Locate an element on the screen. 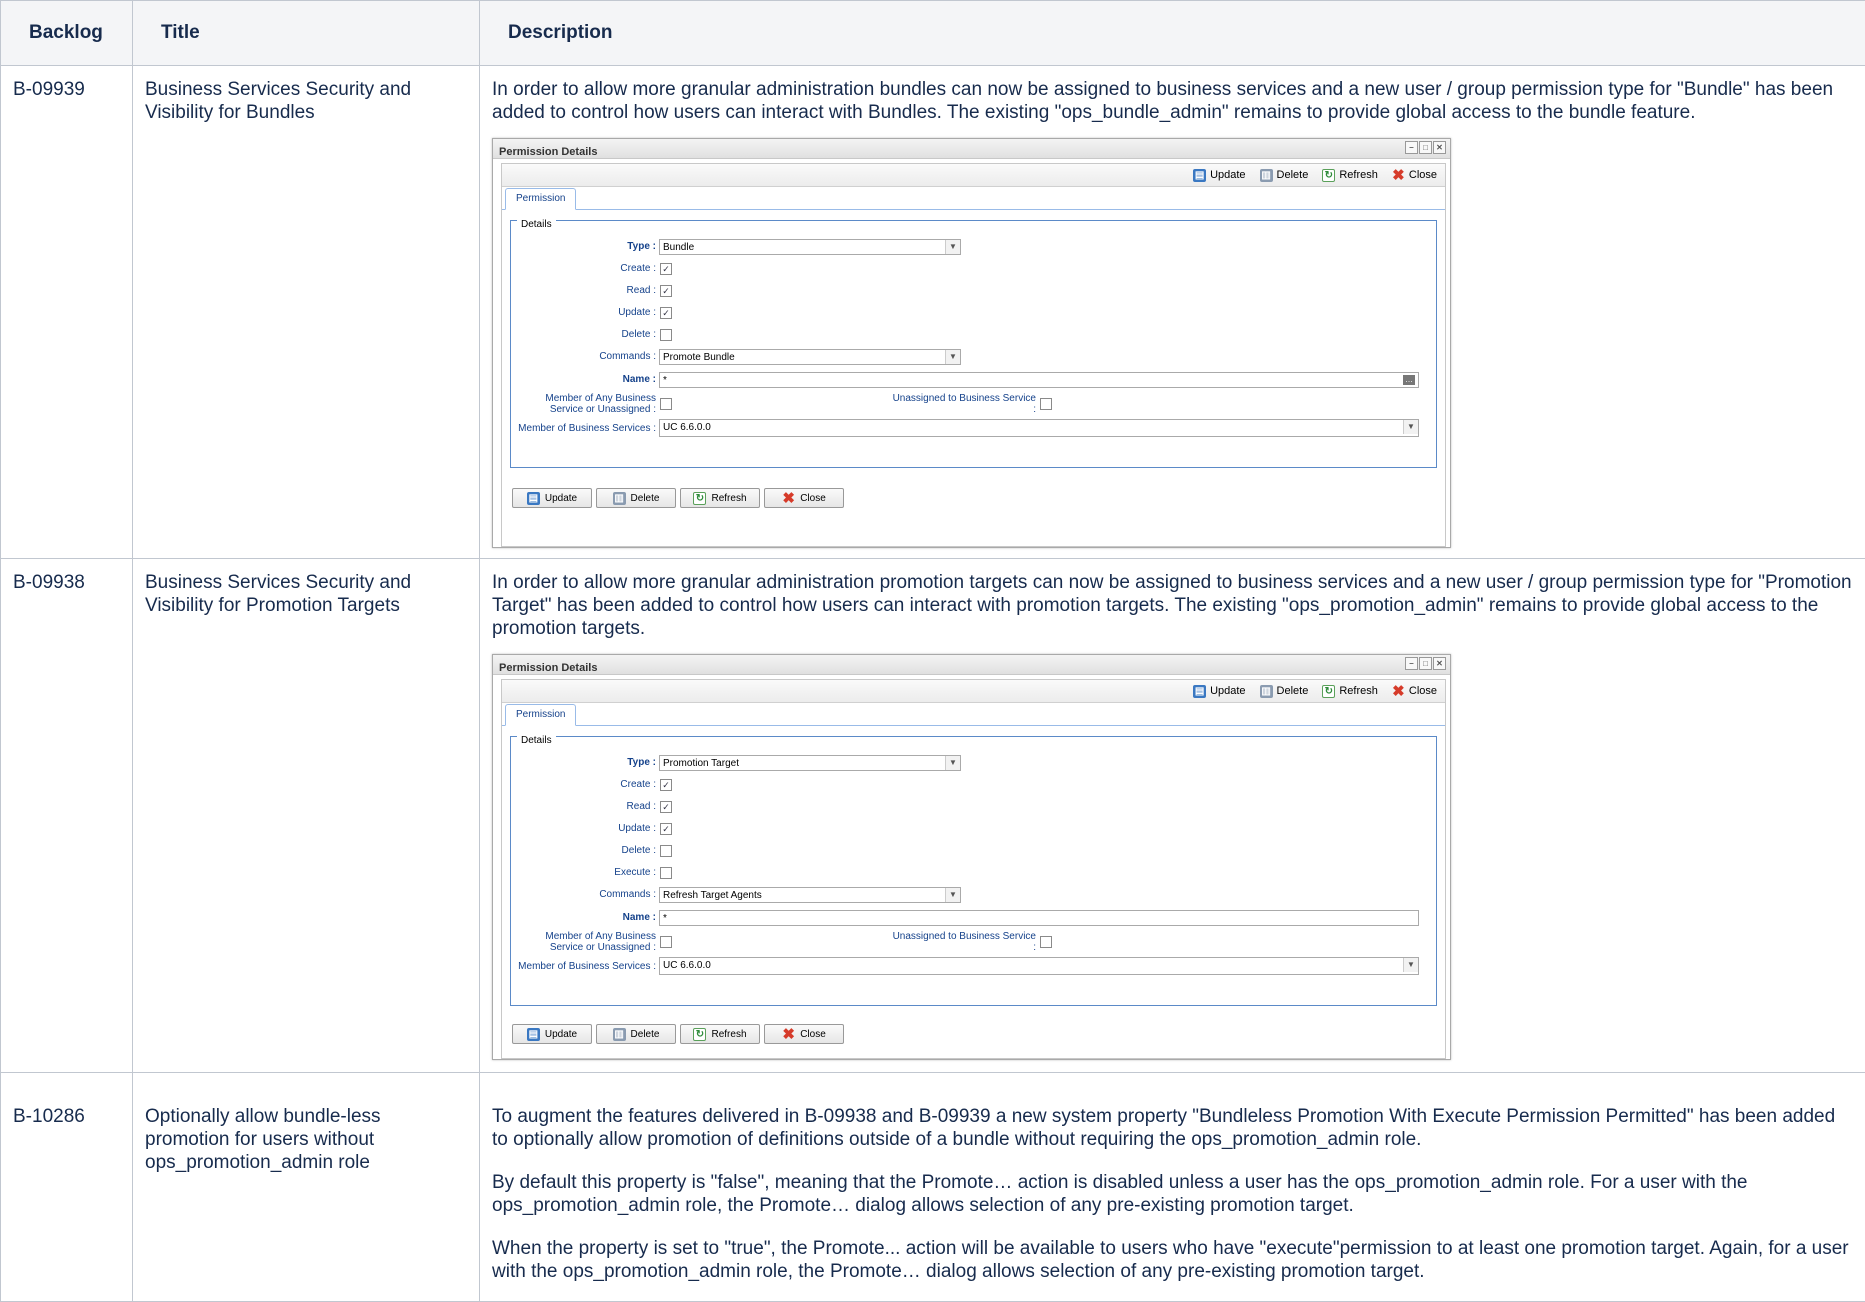 The image size is (1865, 1302). update-button: ▤Update is located at coordinates (552, 1034).